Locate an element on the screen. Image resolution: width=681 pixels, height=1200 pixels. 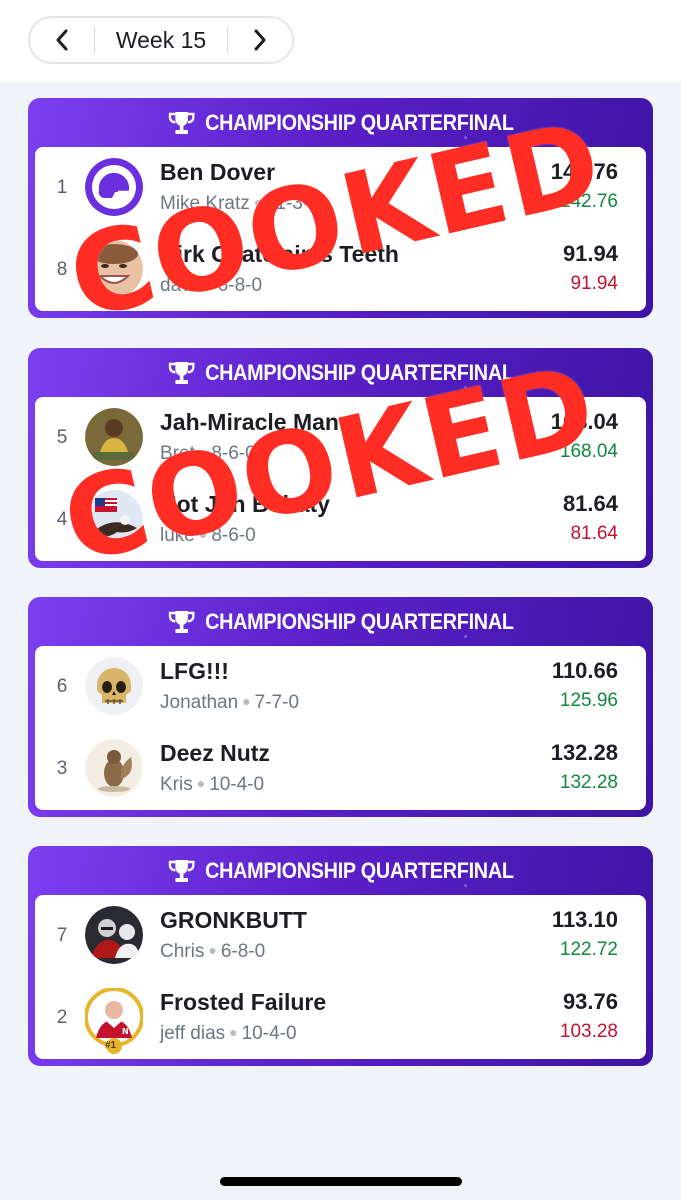
manager-name: Jonathan is located at coordinates (199, 702).